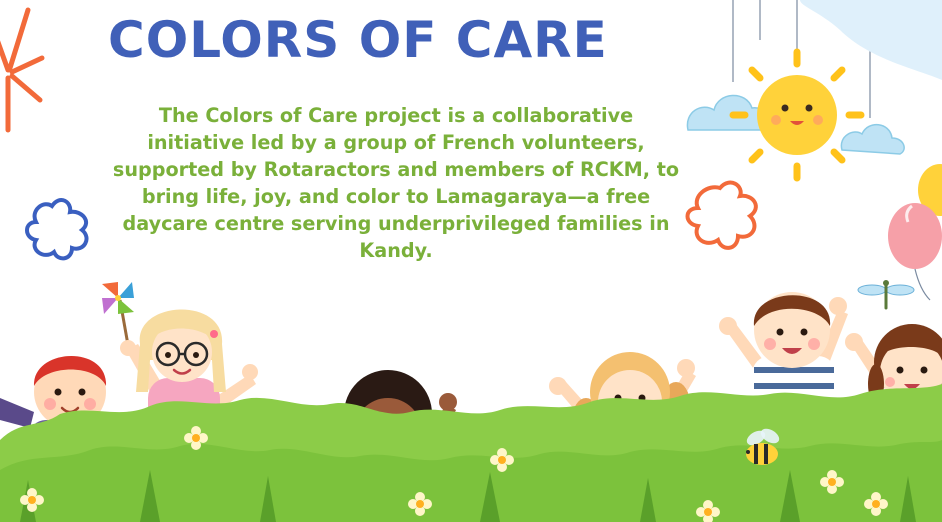 This screenshot has height=522, width=942. Describe the element at coordinates (886, 295) in the screenshot. I see `dragonfly-icon` at that location.